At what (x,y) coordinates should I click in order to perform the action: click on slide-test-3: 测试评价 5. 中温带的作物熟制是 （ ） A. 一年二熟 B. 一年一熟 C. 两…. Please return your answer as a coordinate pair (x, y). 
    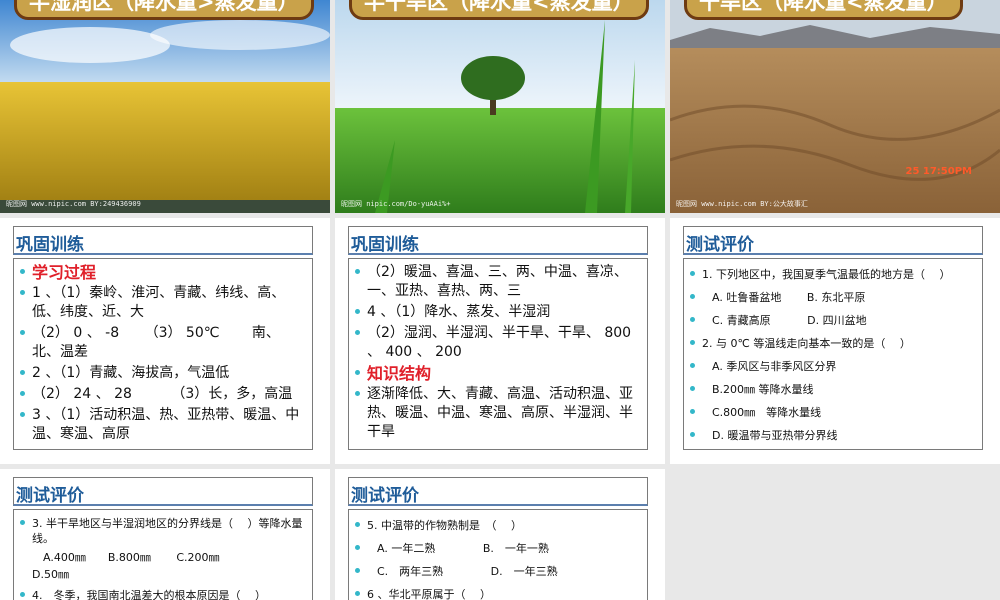
    Looking at the image, I should click on (500, 534).